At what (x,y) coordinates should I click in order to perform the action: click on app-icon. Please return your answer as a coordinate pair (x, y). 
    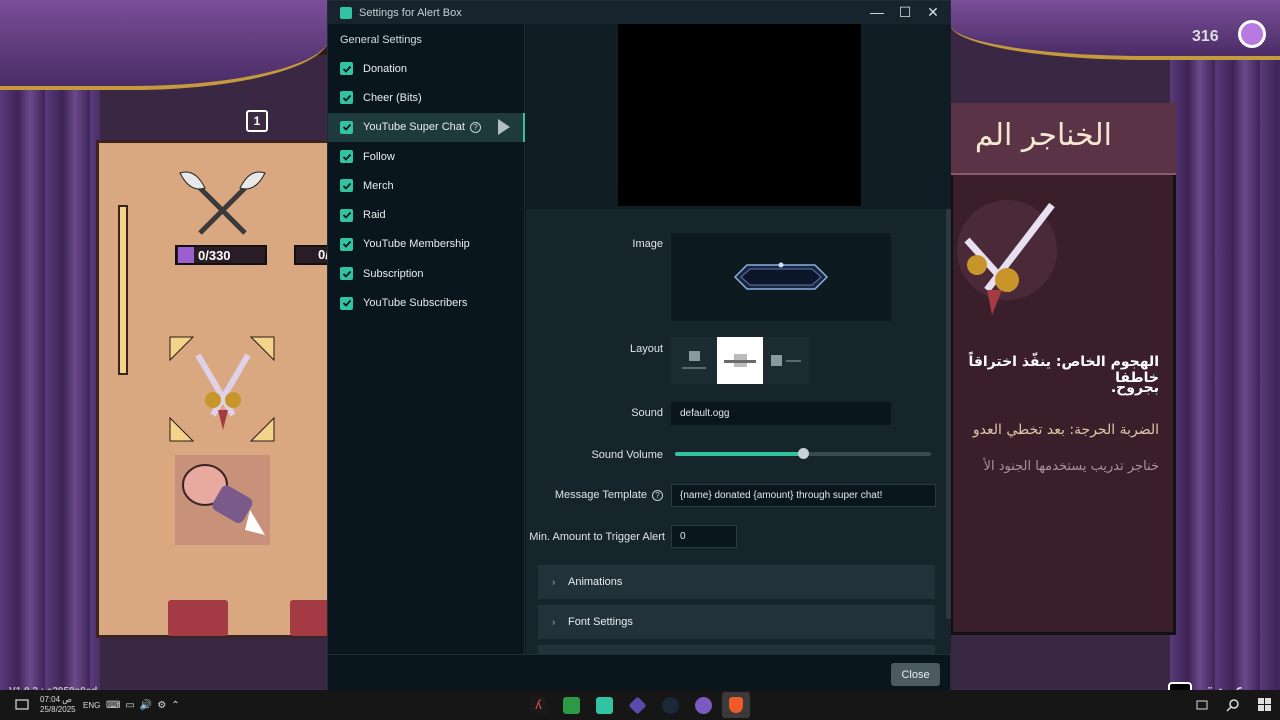
    Looking at the image, I should click on (346, 12).